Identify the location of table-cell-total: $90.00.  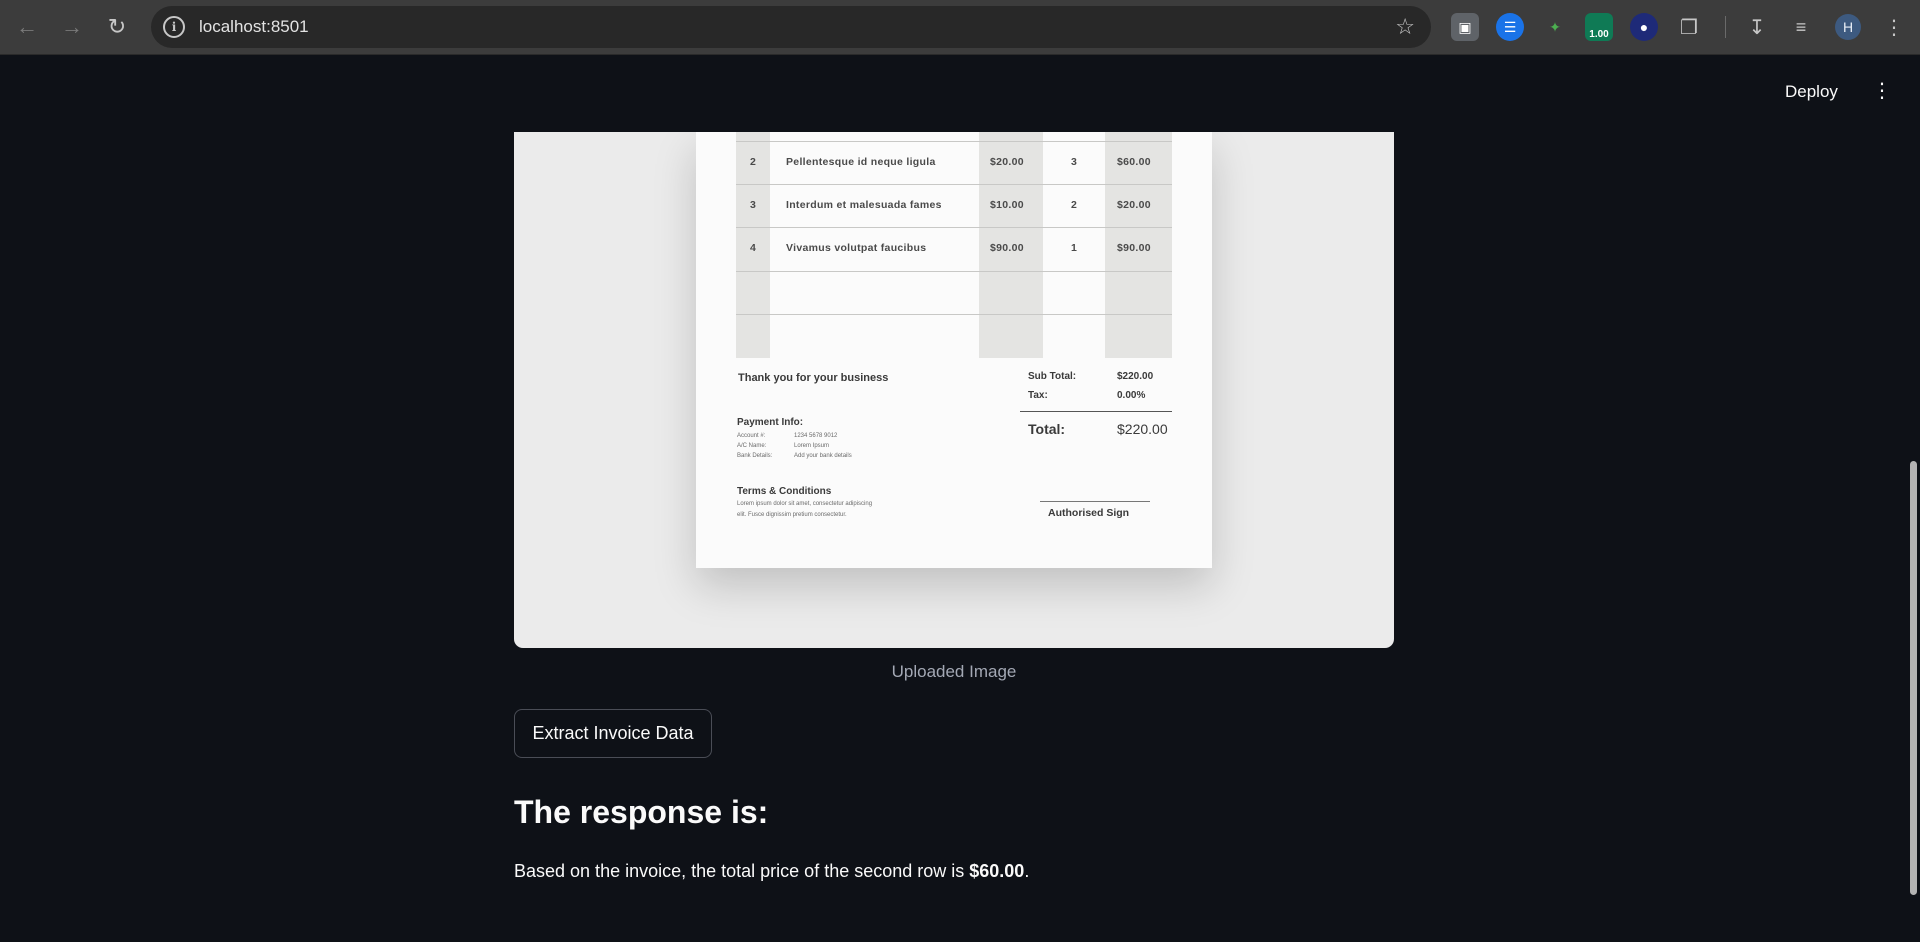
(1134, 248).